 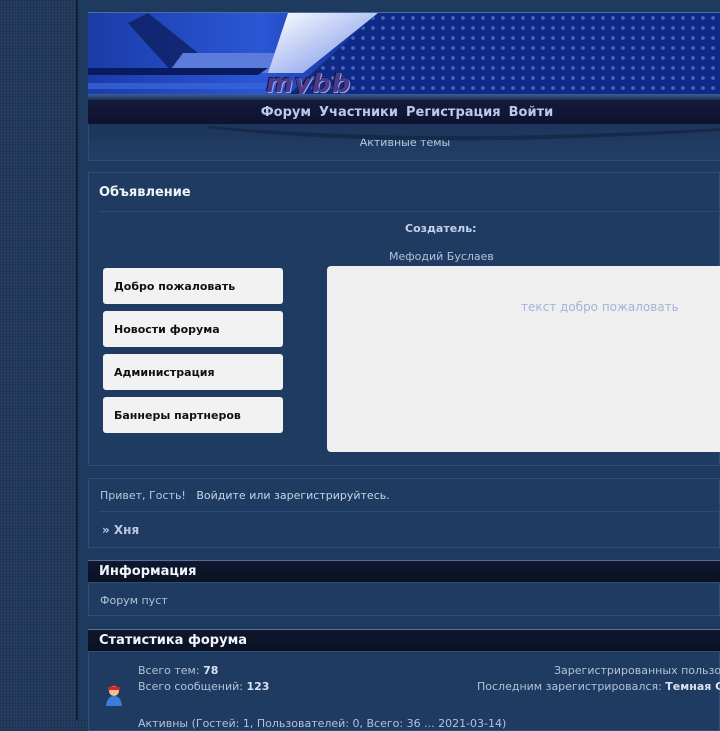 What do you see at coordinates (120, 530) in the screenshot?
I see `breadcrumb: » Хня` at bounding box center [120, 530].